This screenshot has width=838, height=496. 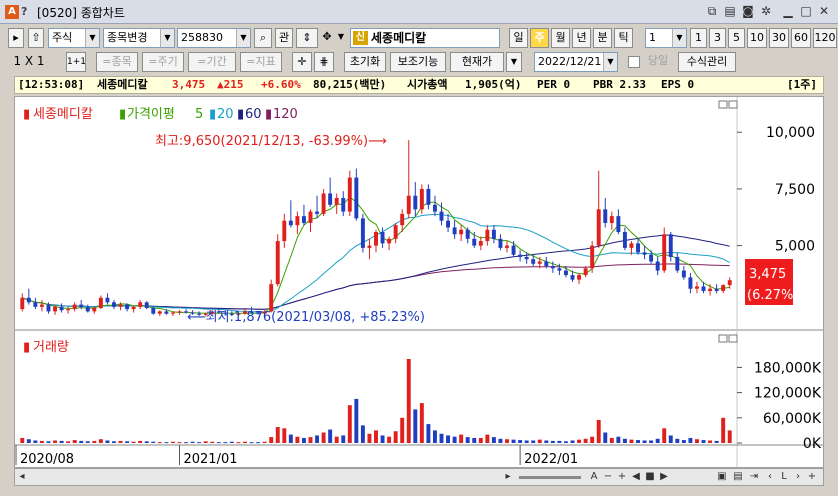 I want to click on stock-change-select: 종목변경 ▼, so click(x=139, y=38).